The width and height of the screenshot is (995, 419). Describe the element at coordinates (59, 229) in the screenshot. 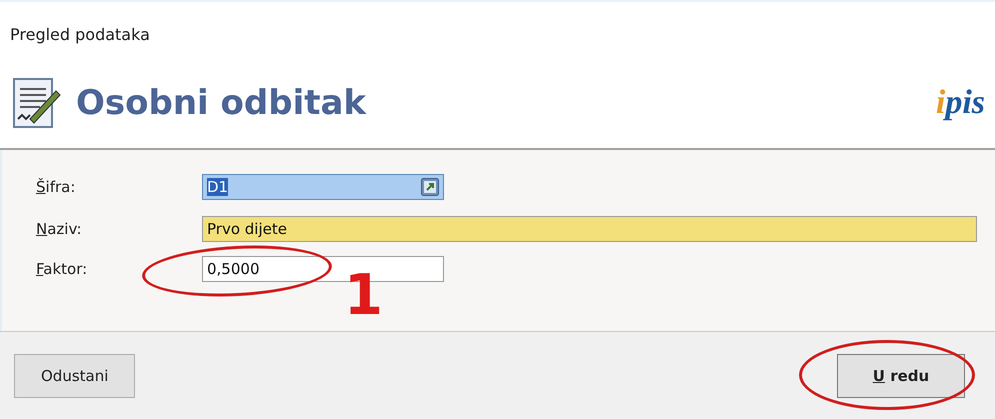

I see `field-label: Naziv:` at that location.